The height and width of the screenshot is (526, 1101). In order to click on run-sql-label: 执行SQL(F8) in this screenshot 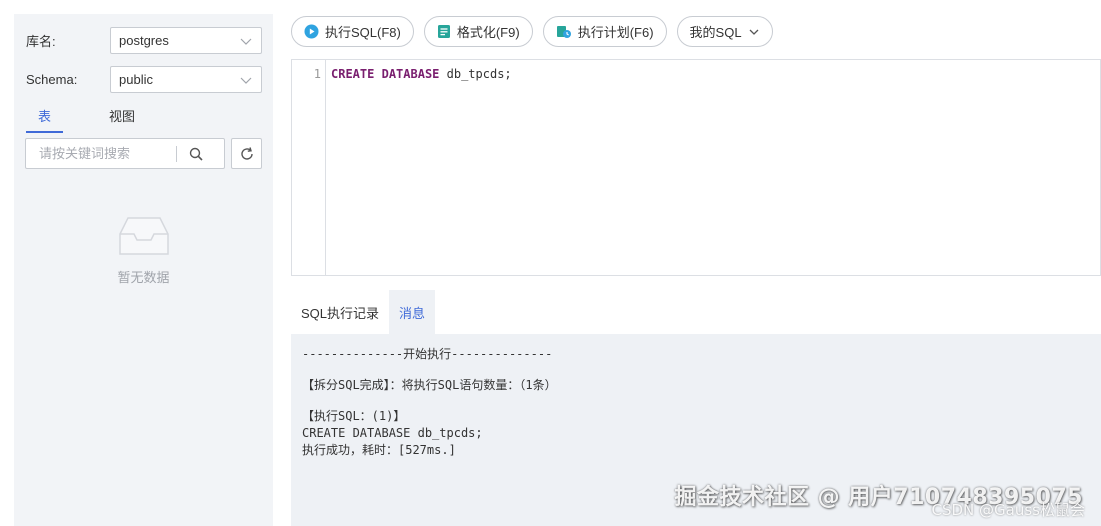, I will do `click(363, 32)`.